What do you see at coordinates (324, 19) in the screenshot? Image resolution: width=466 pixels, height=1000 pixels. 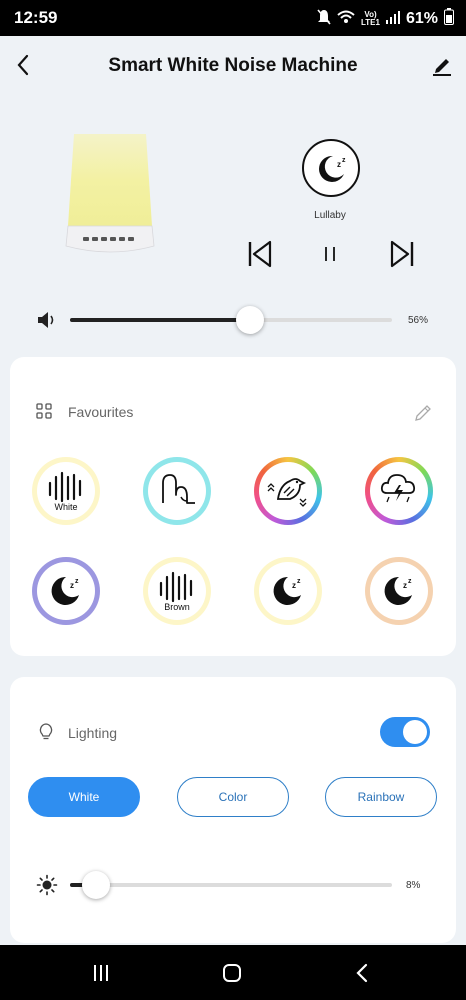 I see `mute-icon` at bounding box center [324, 19].